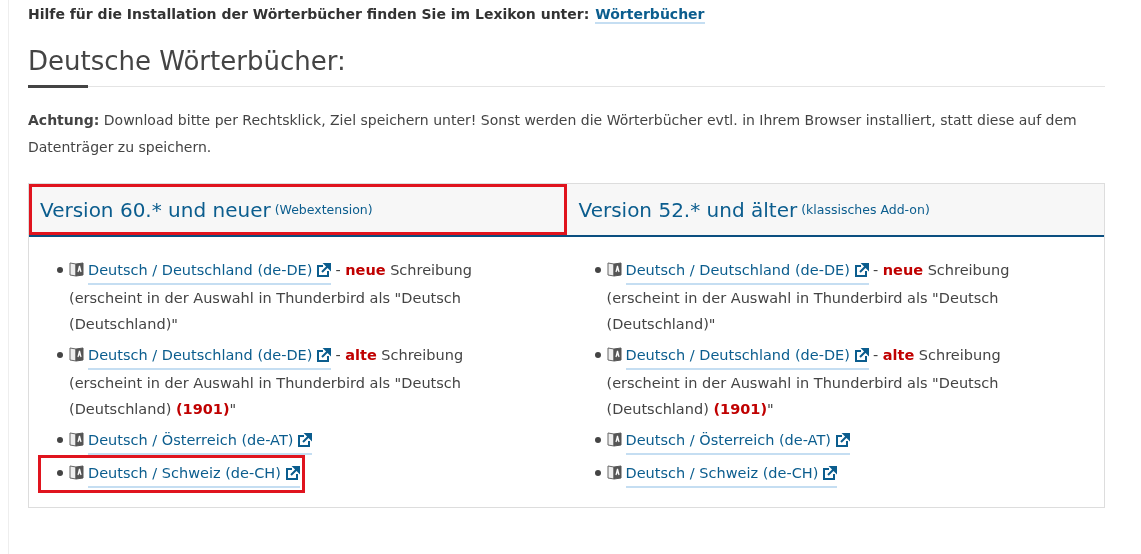 The width and height of the screenshot is (1141, 554). What do you see at coordinates (553, 134) in the screenshot?
I see `notice-text: Achtung: Download bitte per Rechtsklick, Ziel speichern unter! Sonst werden die Wörterbücher evtl. in Ihrem Browser installiert, statt diese auf dem Datenträger zu speichern.` at bounding box center [553, 134].